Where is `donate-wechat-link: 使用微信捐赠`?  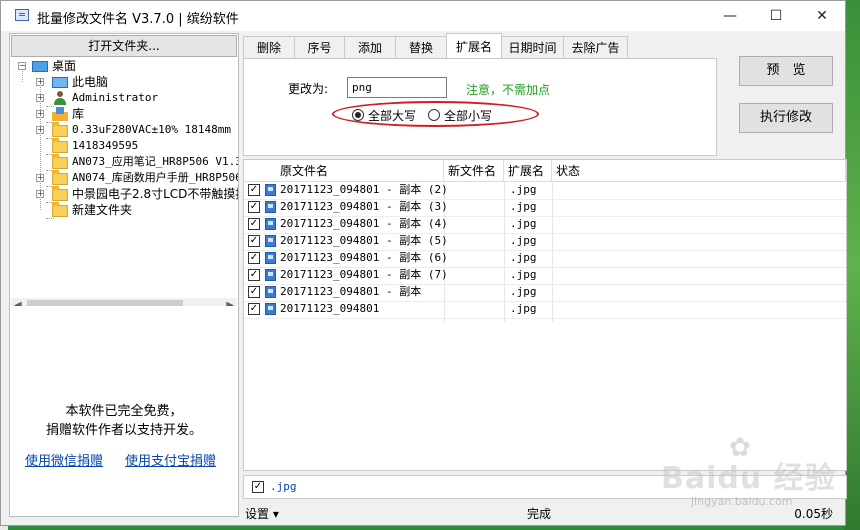
donate-wechat-link: 使用微信捐赠 is located at coordinates (64, 459).